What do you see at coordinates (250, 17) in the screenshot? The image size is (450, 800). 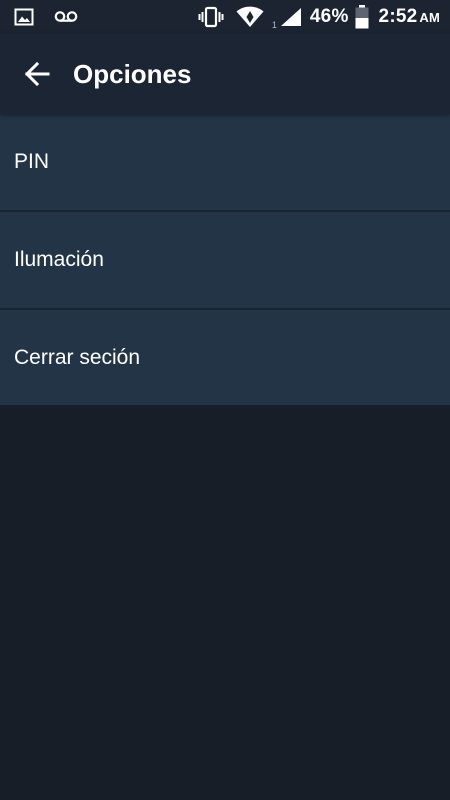 I see `wifi-icon` at bounding box center [250, 17].